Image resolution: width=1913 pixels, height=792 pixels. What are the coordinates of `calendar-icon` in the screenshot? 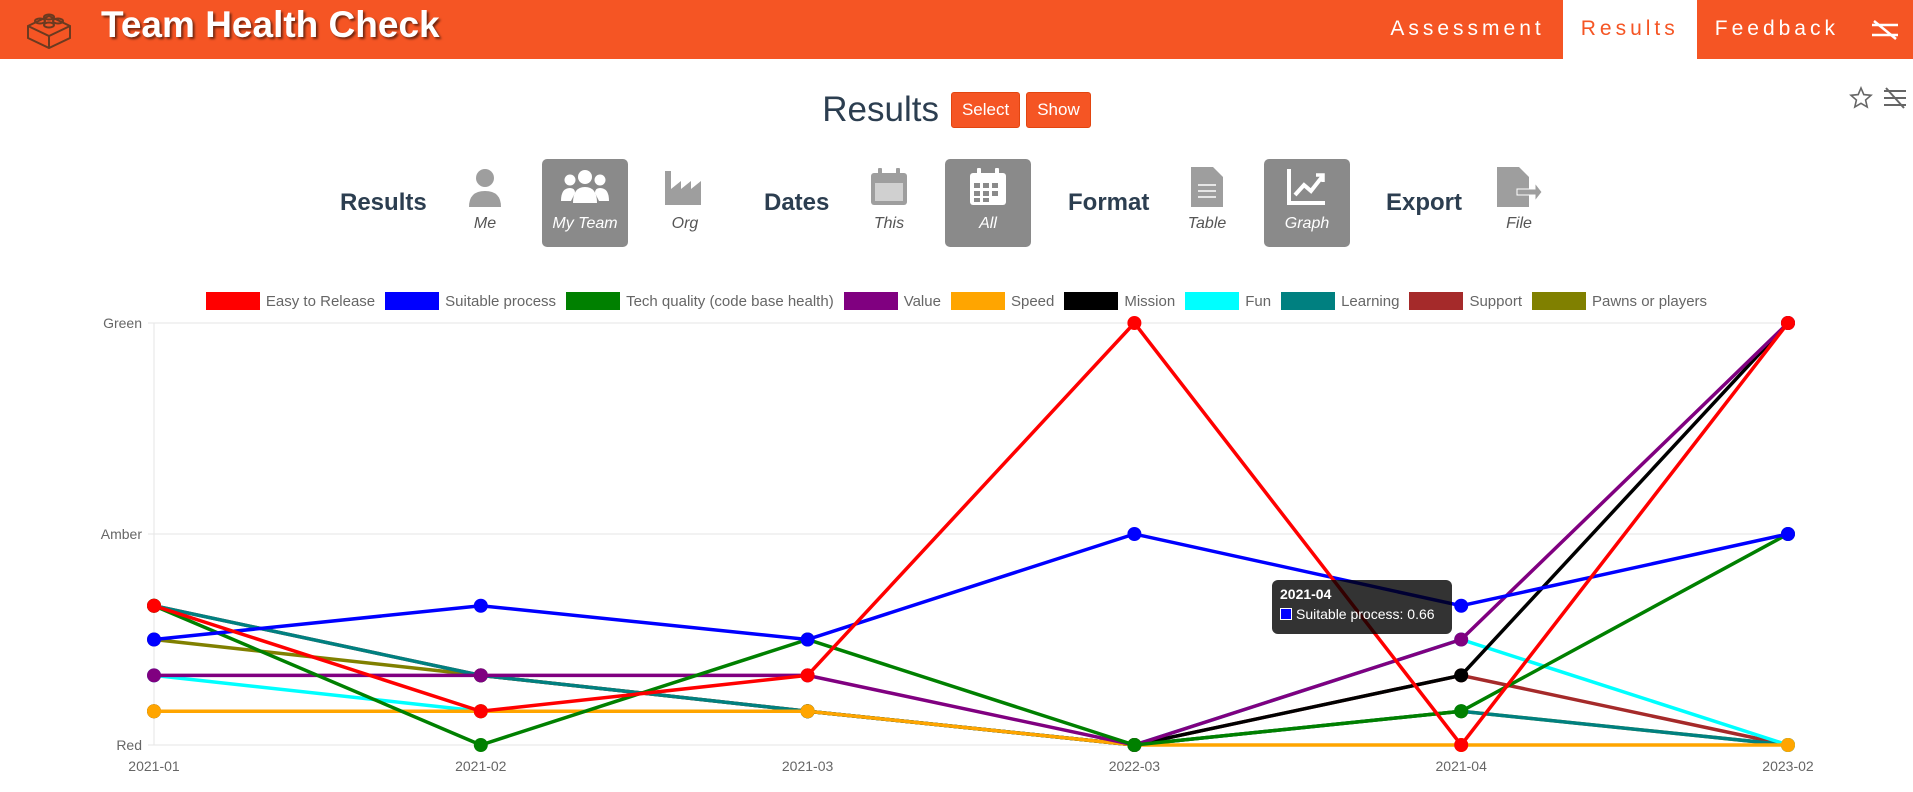 It's located at (889, 186).